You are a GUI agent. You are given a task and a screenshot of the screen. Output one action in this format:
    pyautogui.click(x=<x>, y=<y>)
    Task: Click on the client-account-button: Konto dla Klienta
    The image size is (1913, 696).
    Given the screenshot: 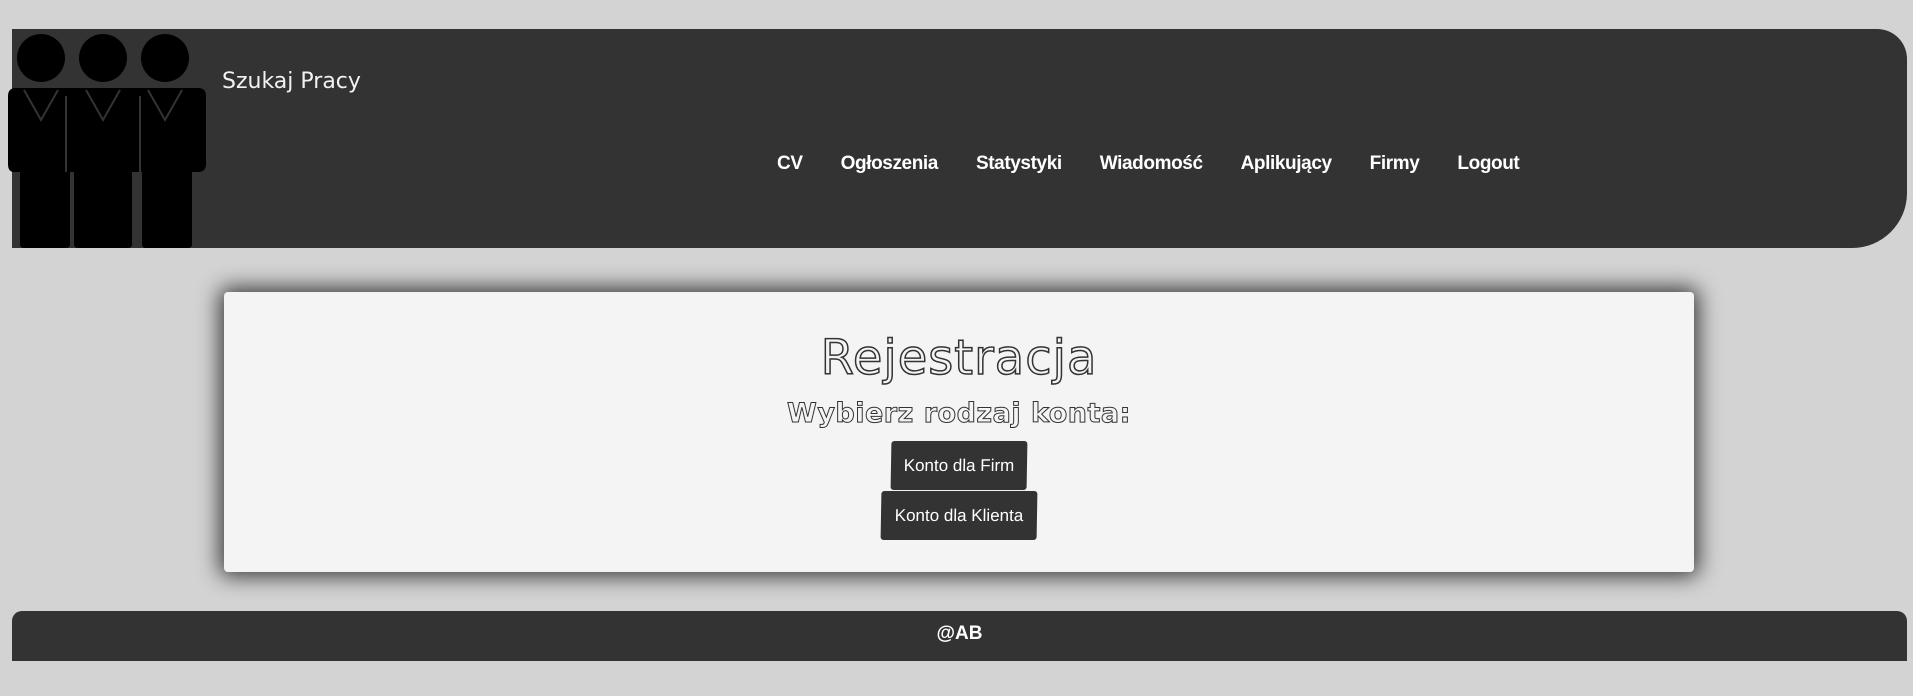 What is the action you would take?
    pyautogui.click(x=959, y=515)
    